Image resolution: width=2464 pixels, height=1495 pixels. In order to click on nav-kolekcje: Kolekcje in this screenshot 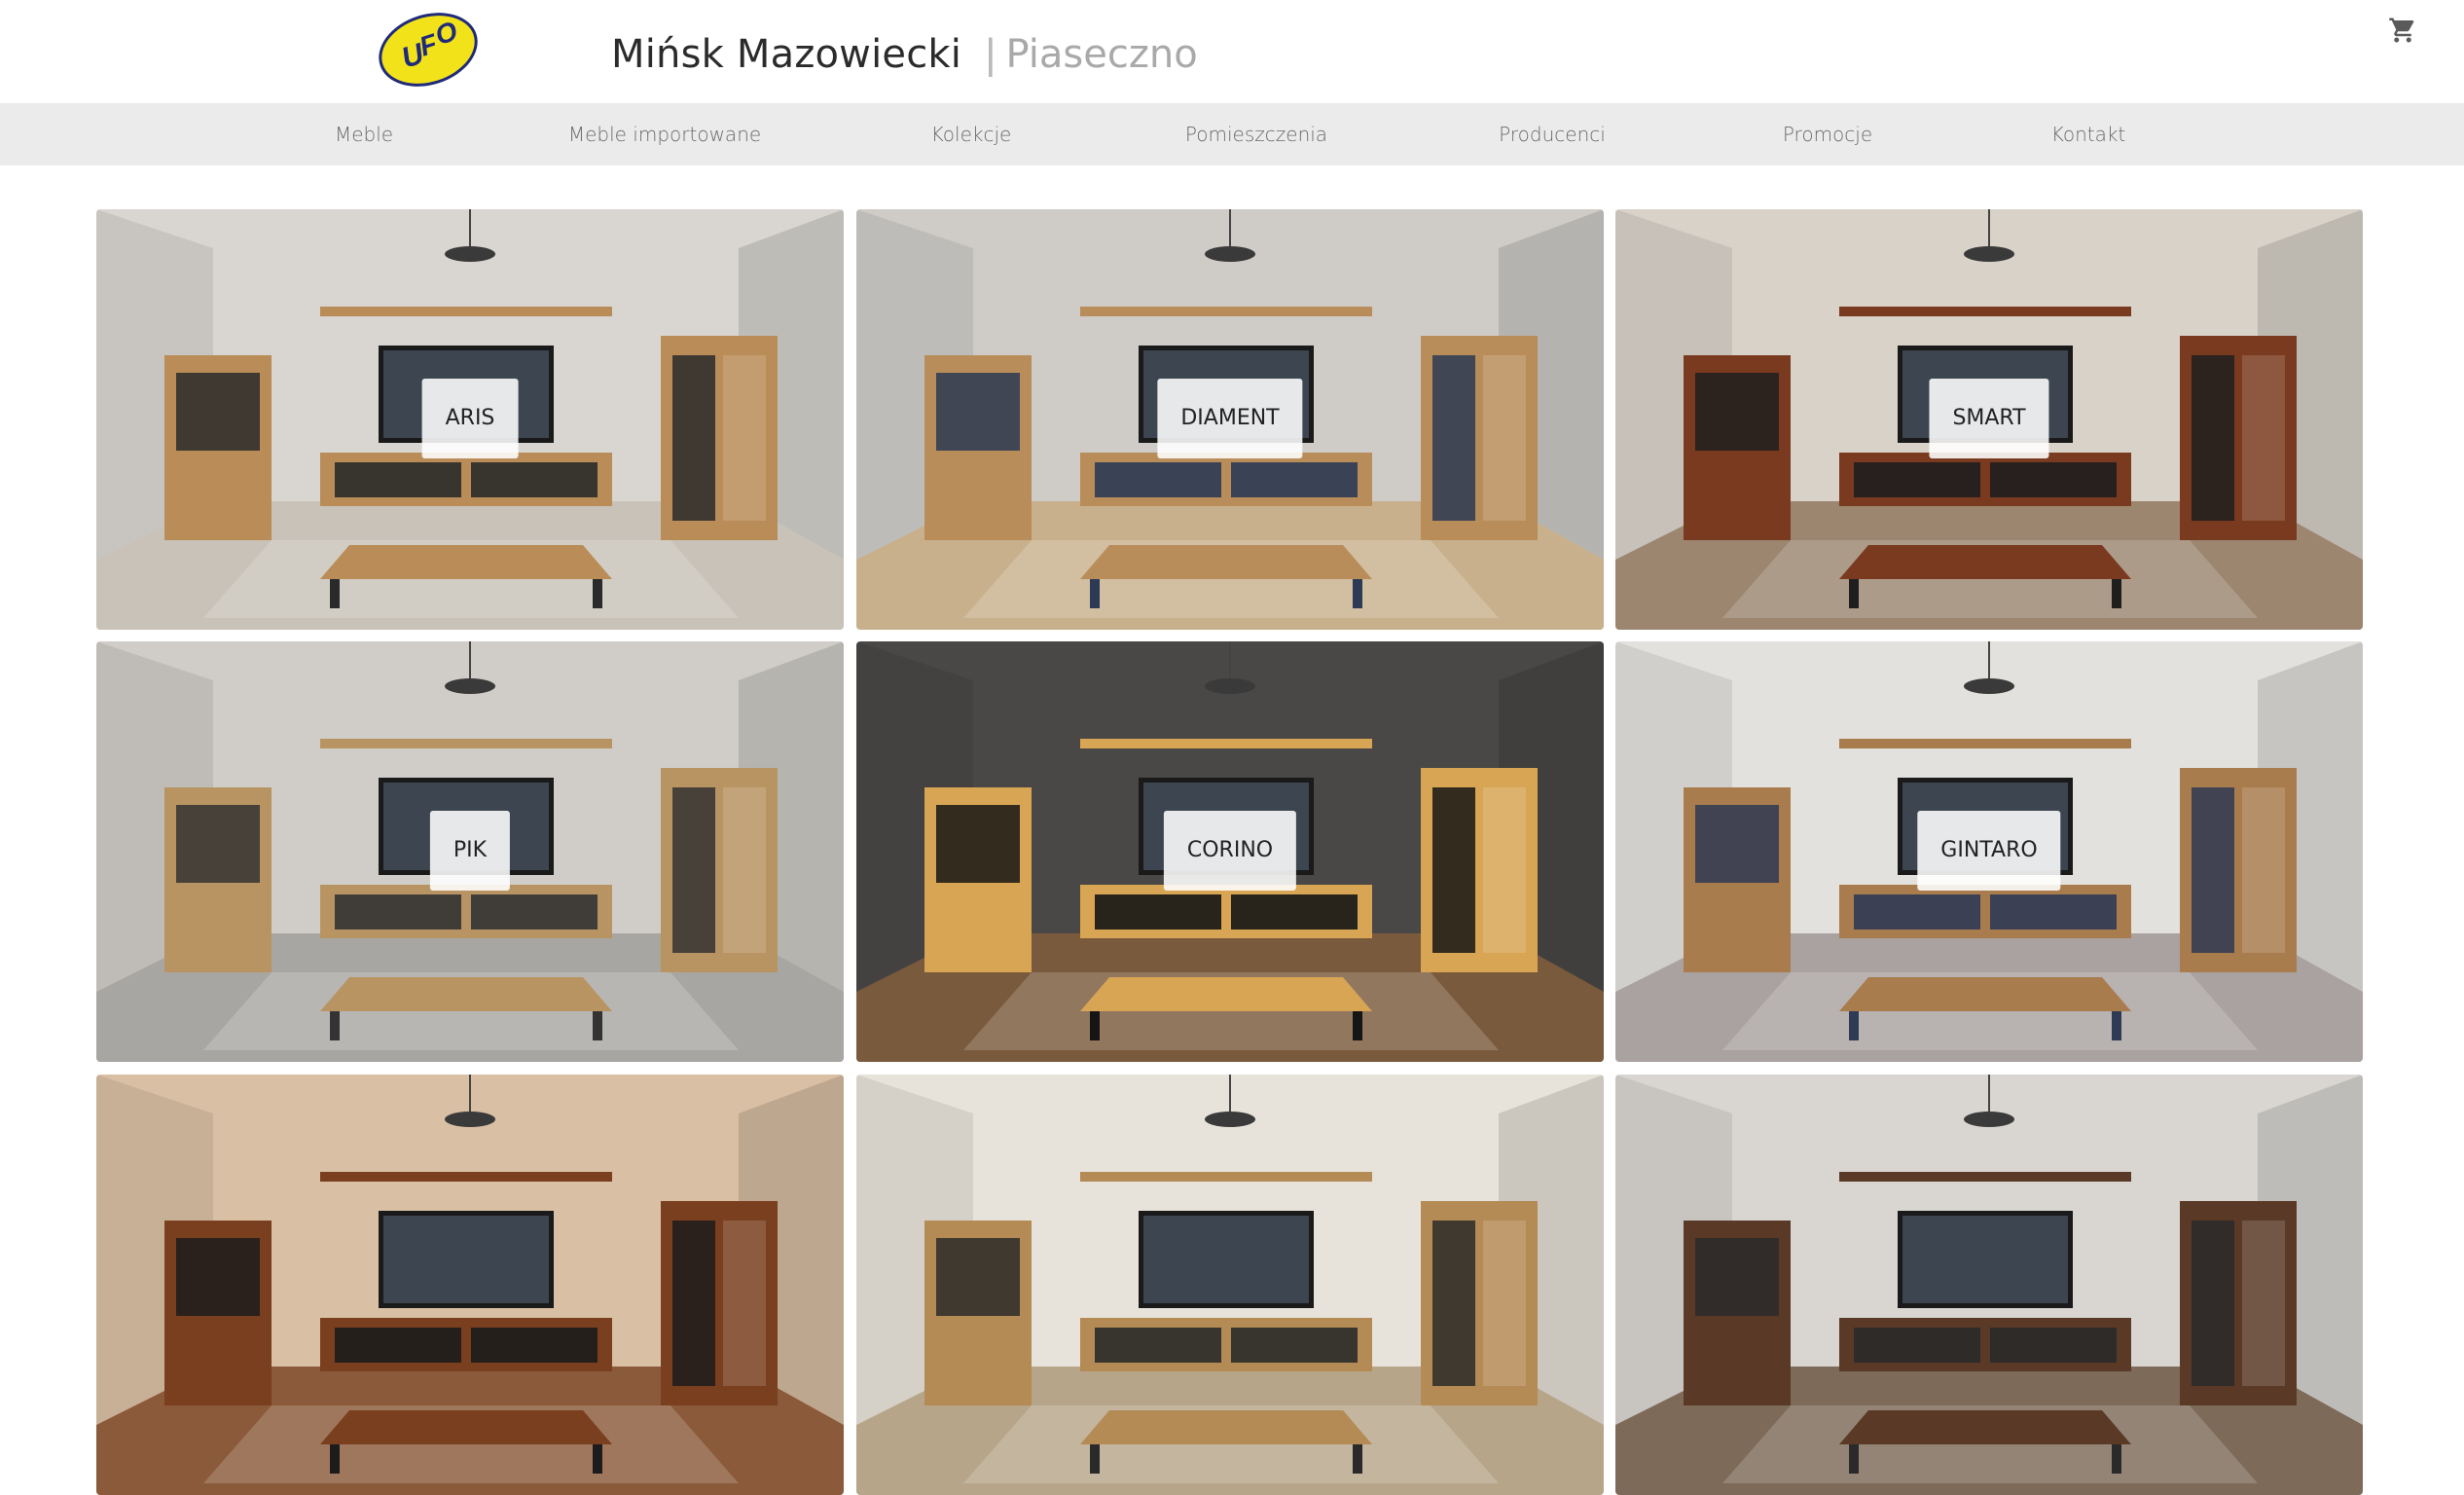, I will do `click(971, 134)`.